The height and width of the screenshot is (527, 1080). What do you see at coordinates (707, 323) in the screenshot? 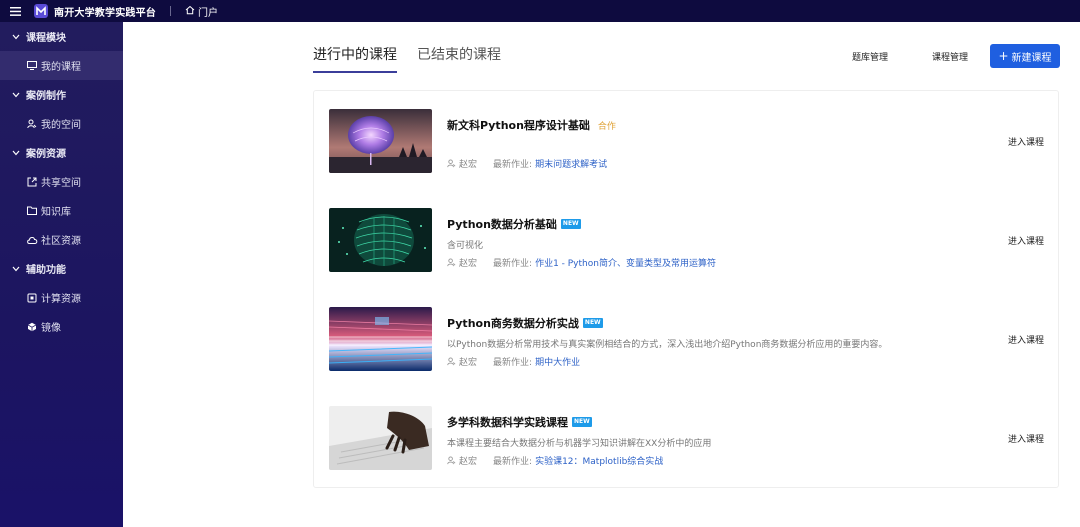
I see `course-title: Python商务数据分析实战 NEW` at bounding box center [707, 323].